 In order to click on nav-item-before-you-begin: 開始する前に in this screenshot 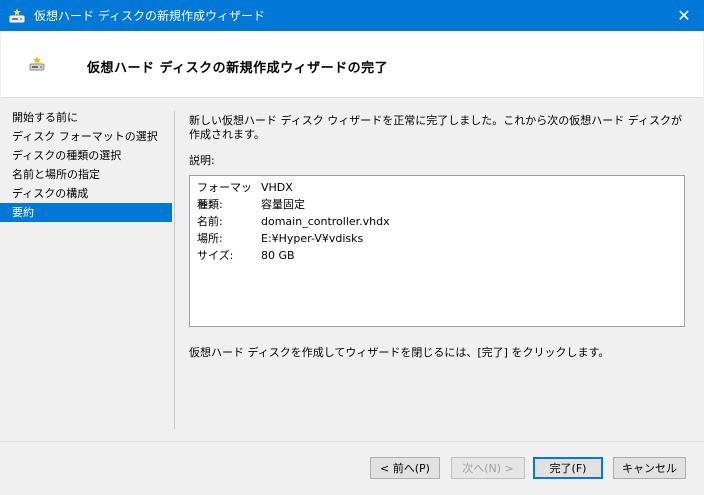, I will do `click(86, 117)`.